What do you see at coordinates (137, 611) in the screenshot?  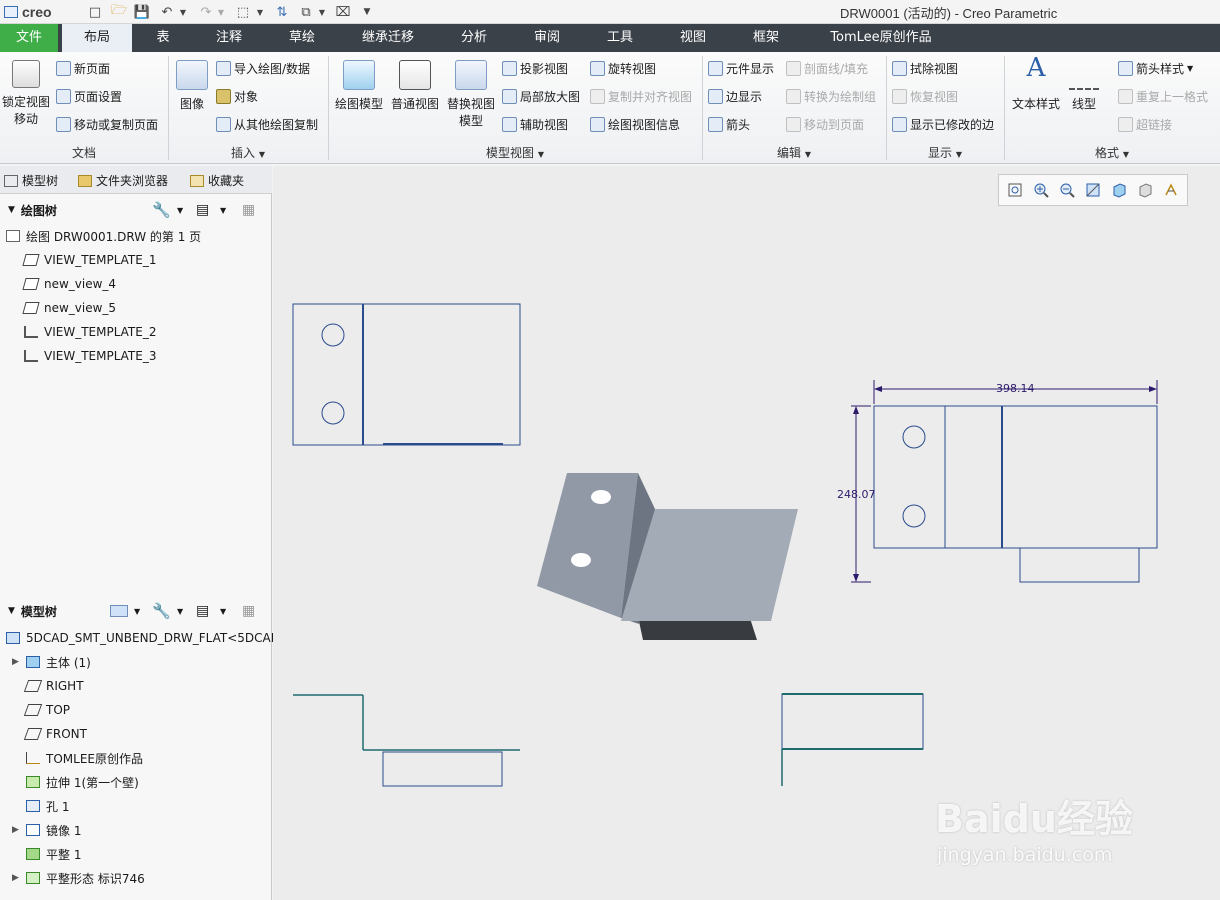 I see `model-display-dropdown-icon: ▼` at bounding box center [137, 611].